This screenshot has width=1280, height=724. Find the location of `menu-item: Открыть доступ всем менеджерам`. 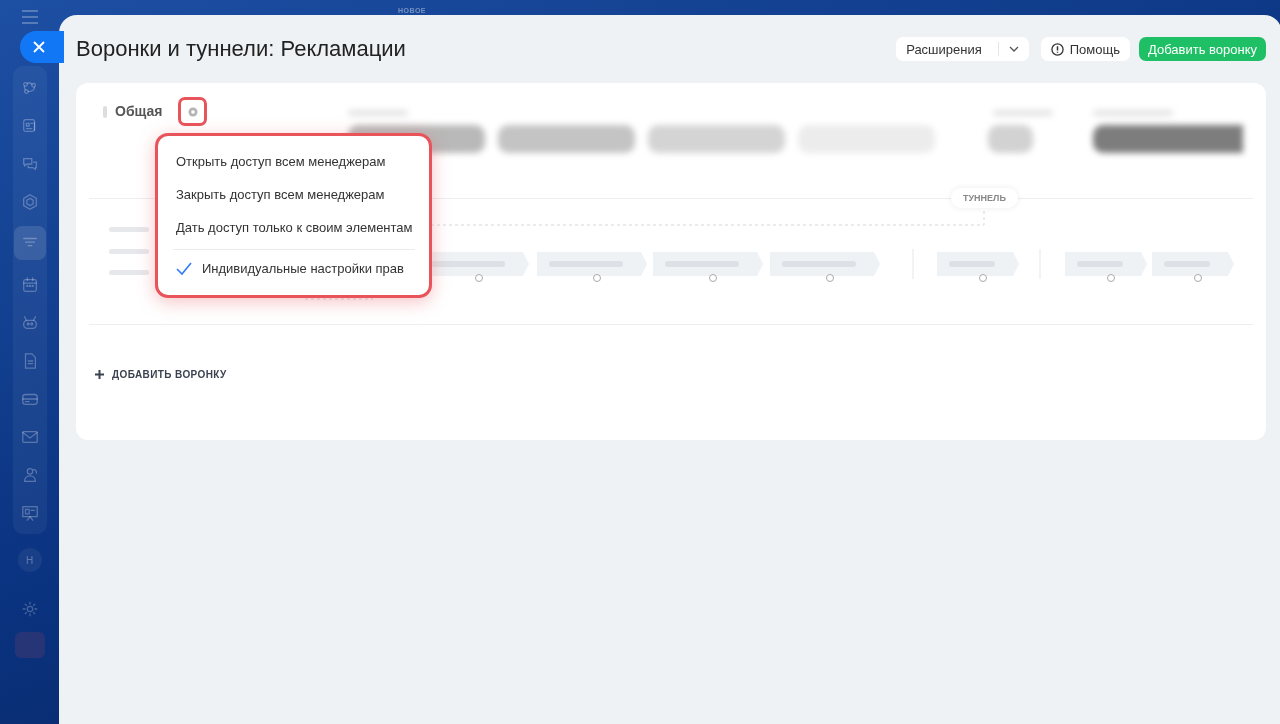

menu-item: Открыть доступ всем менеджерам is located at coordinates (294, 161).